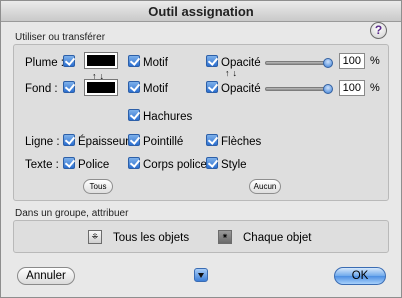  Describe the element at coordinates (328, 89) in the screenshot. I see `fond-opacity-knob` at that location.